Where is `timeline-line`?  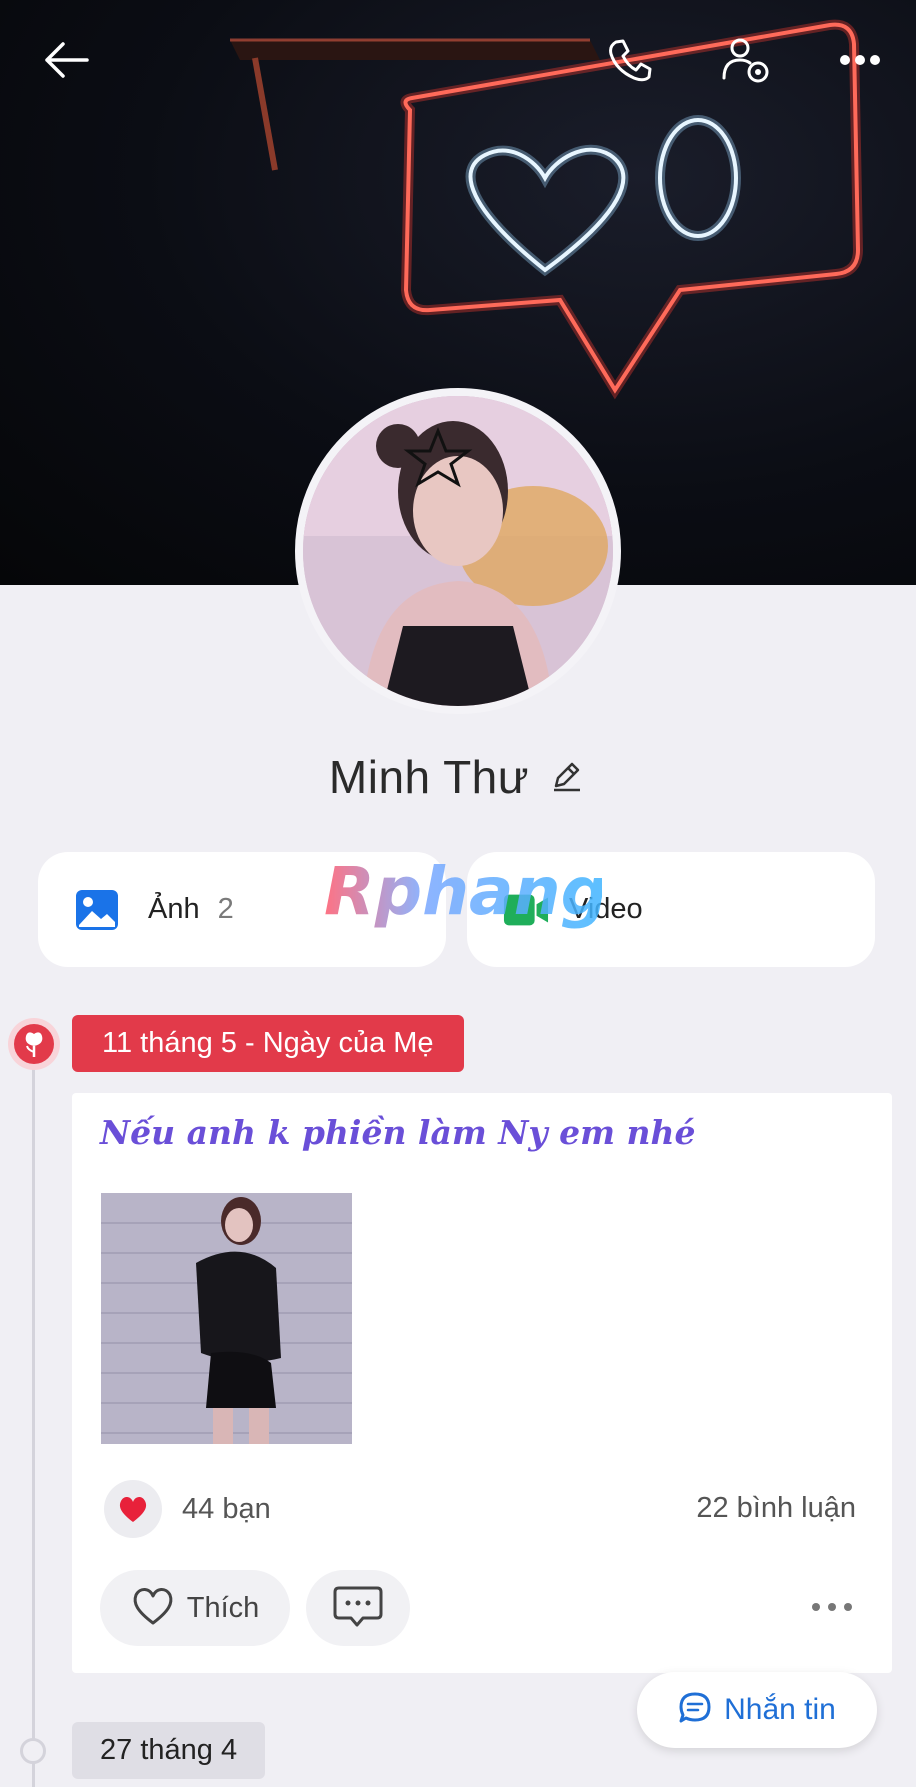 timeline-line is located at coordinates (33, 1423).